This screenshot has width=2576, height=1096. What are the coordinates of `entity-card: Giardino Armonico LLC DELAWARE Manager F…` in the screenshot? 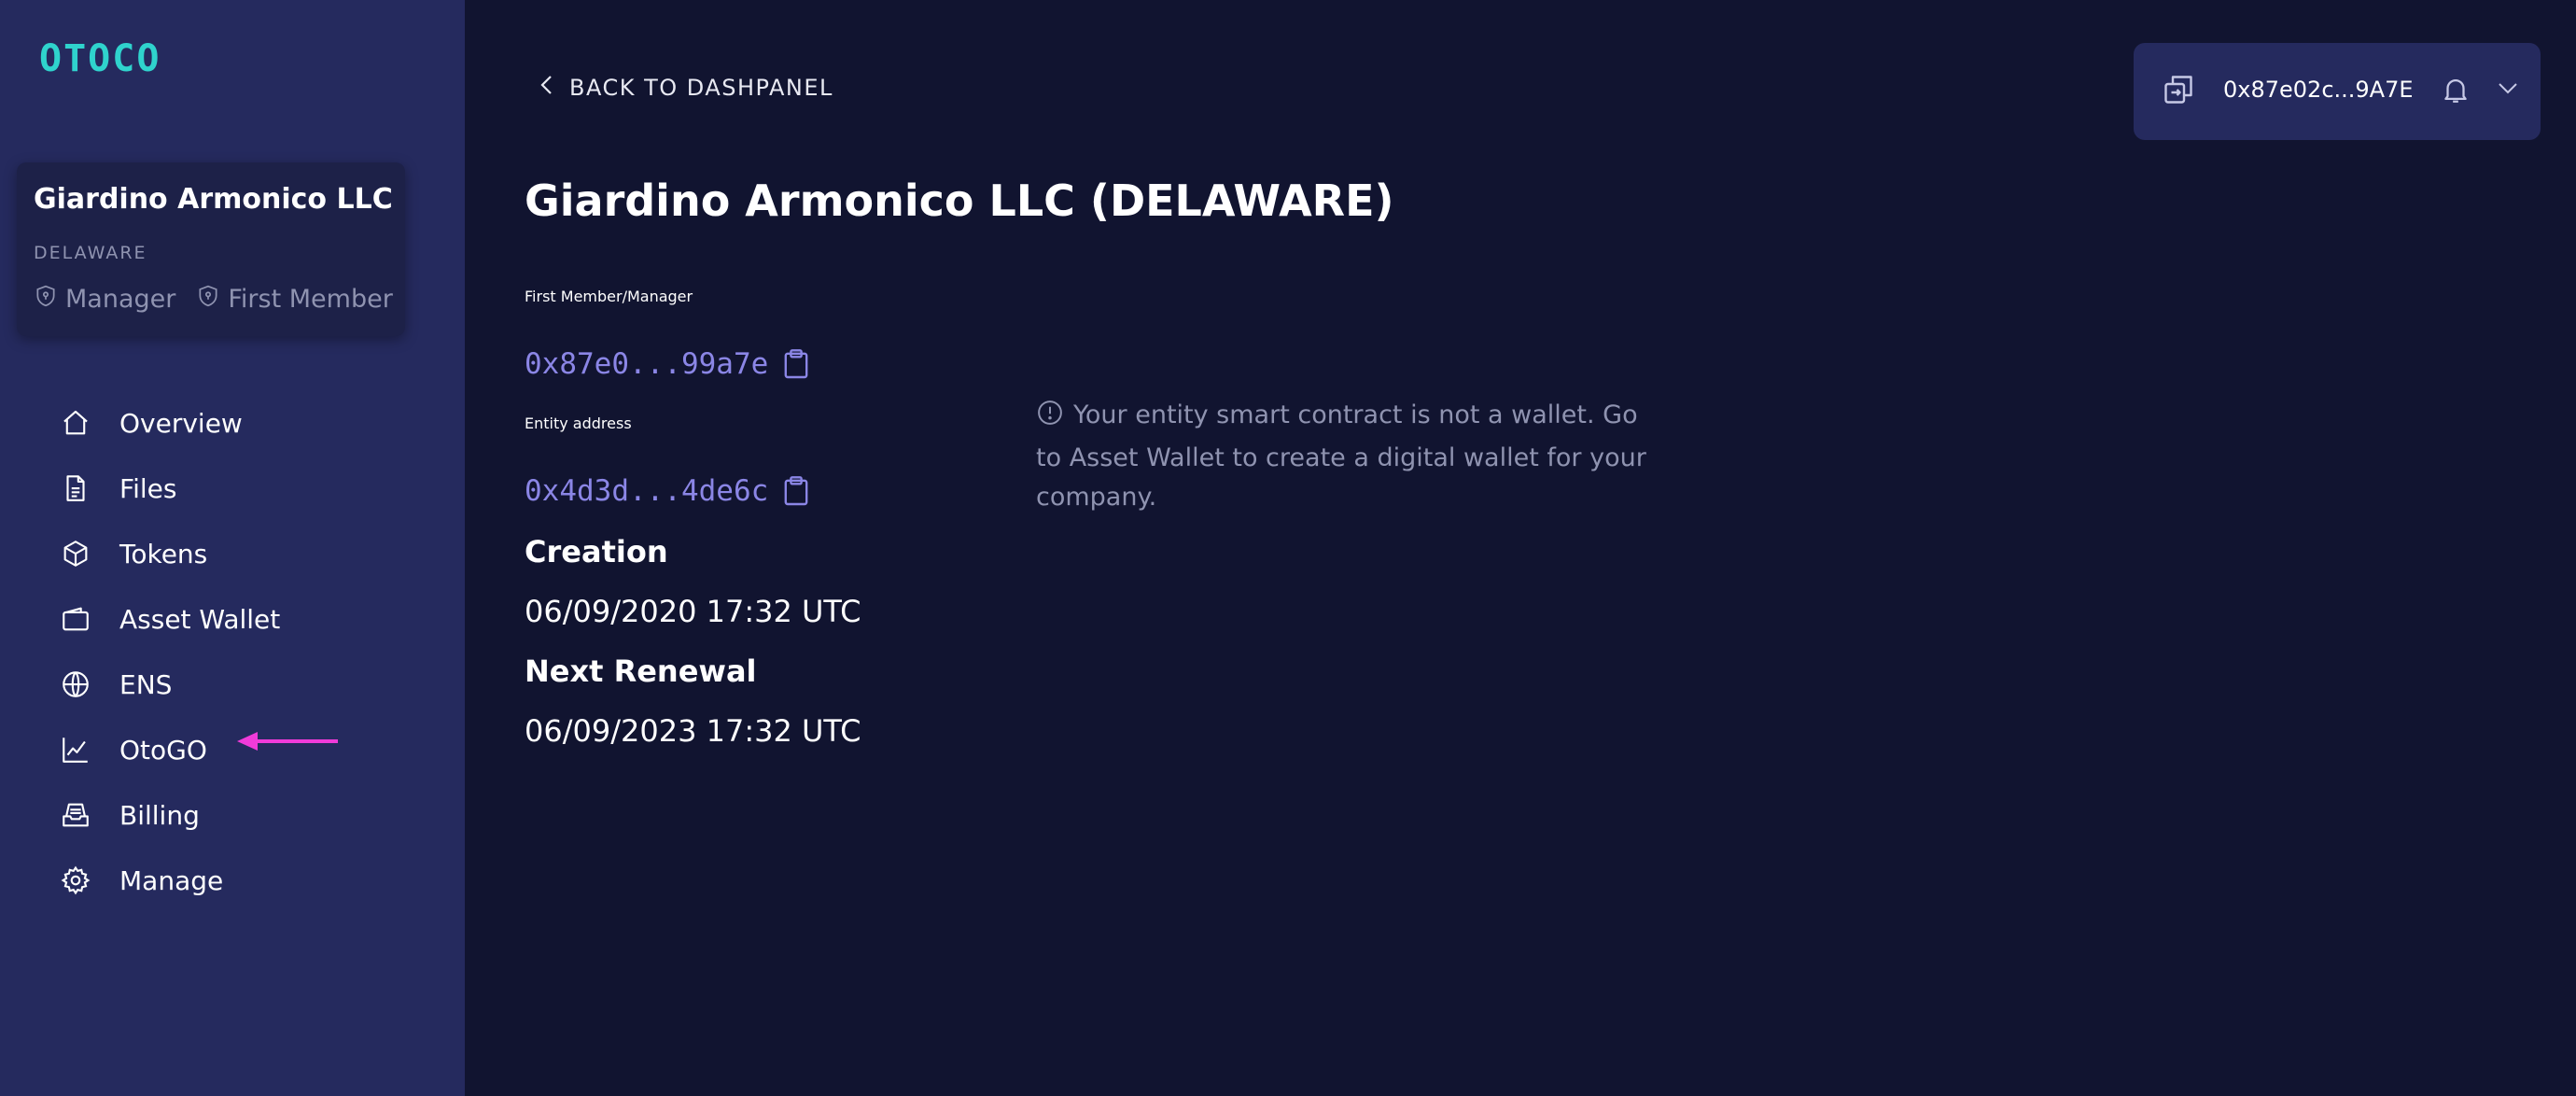 It's located at (211, 249).